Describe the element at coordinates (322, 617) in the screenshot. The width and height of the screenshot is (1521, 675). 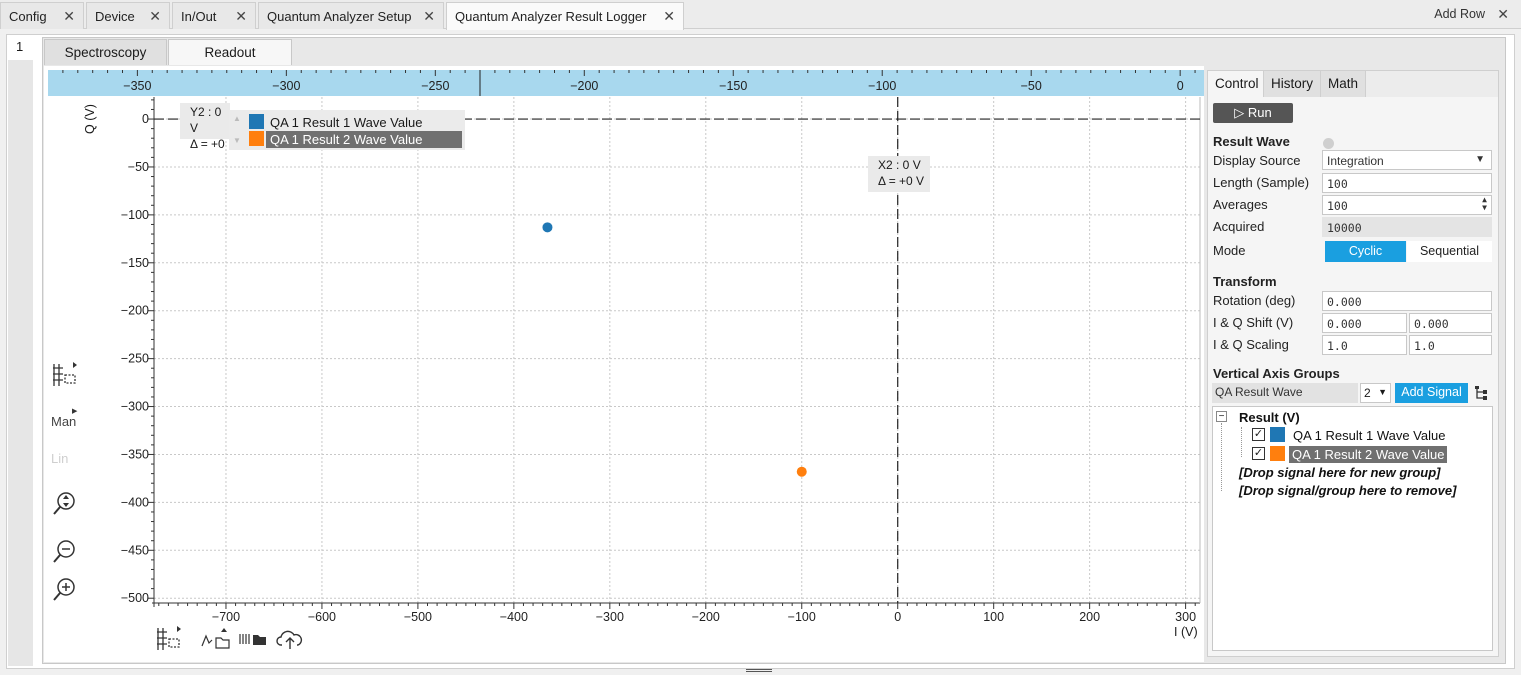
I see `x-tick-label: −600` at that location.